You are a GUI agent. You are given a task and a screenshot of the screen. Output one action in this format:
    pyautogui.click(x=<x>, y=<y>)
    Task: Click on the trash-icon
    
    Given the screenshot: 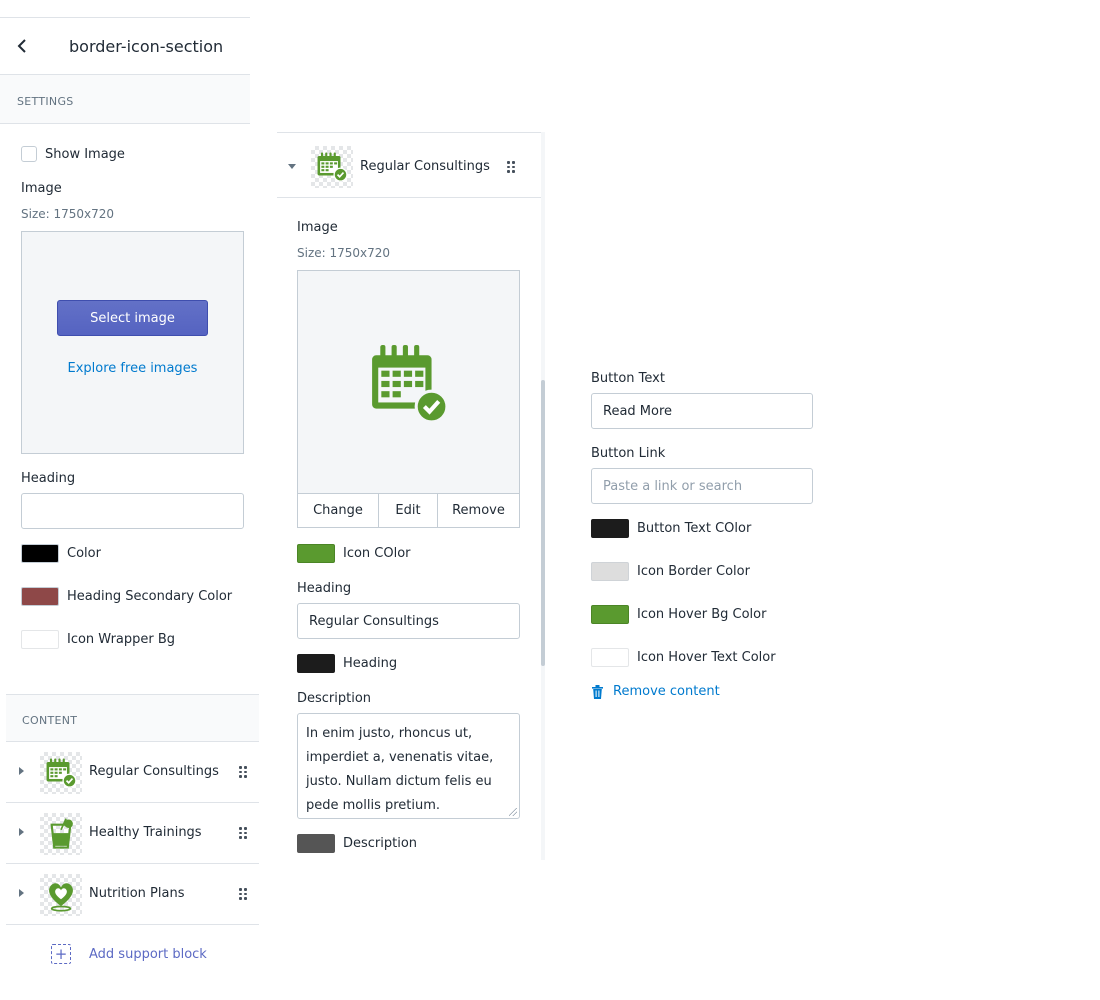 What is the action you would take?
    pyautogui.click(x=597, y=691)
    